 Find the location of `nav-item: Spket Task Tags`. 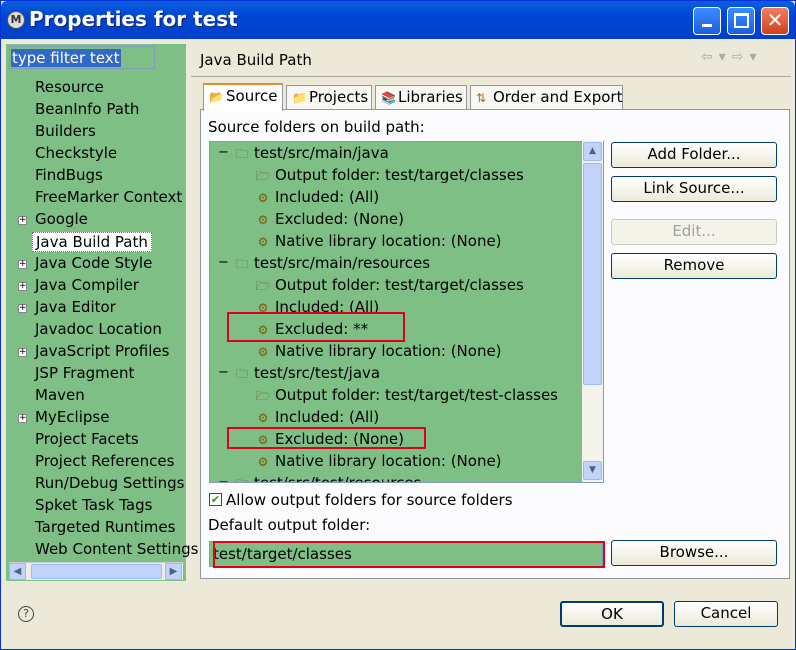

nav-item: Spket Task Tags is located at coordinates (93, 505).